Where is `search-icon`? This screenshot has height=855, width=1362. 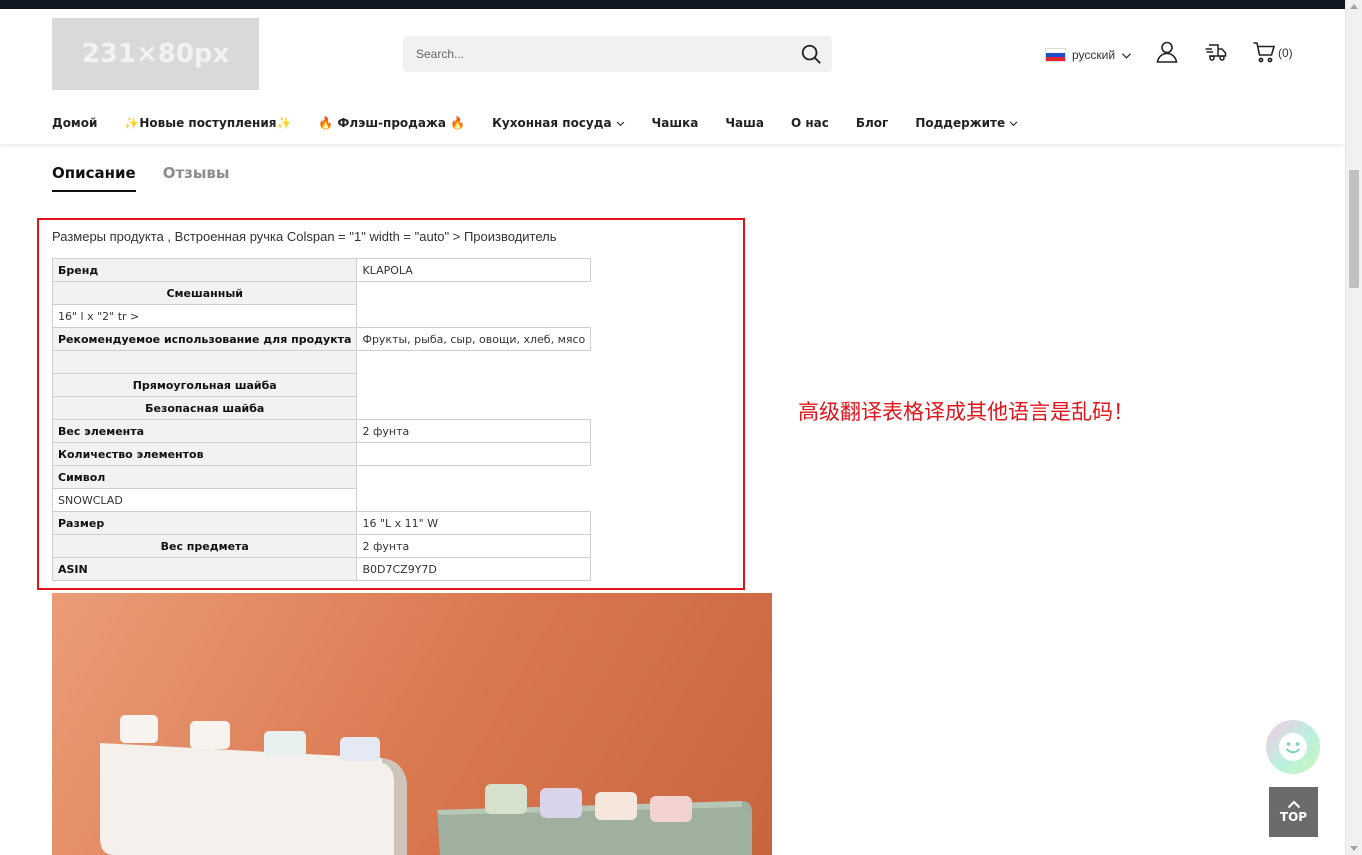
search-icon is located at coordinates (811, 54).